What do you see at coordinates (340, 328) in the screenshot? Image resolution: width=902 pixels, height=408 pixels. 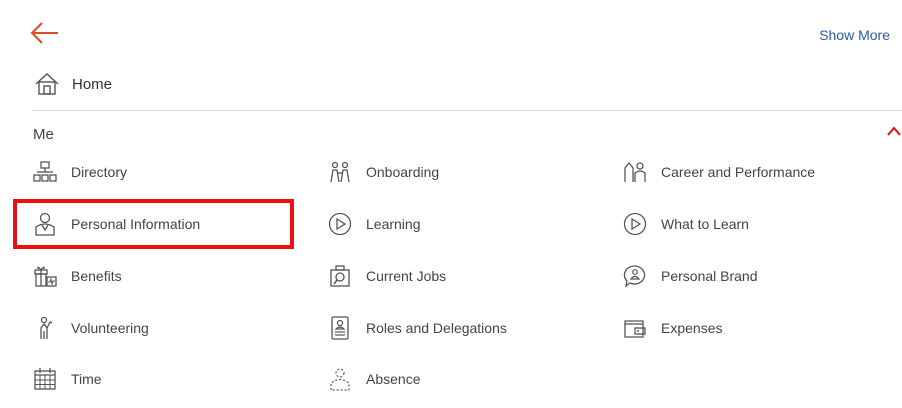 I see `badge-icon` at bounding box center [340, 328].